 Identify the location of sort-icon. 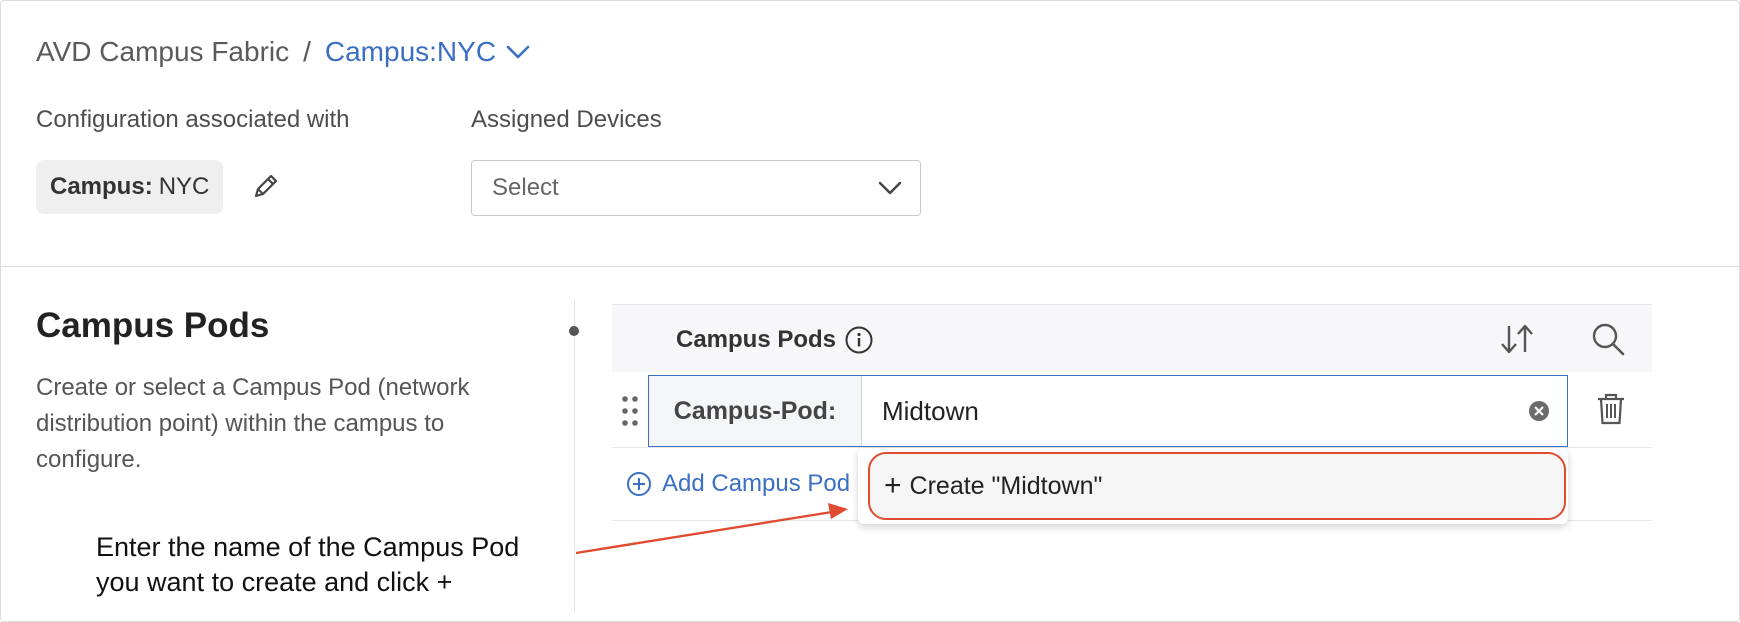
(1517, 339).